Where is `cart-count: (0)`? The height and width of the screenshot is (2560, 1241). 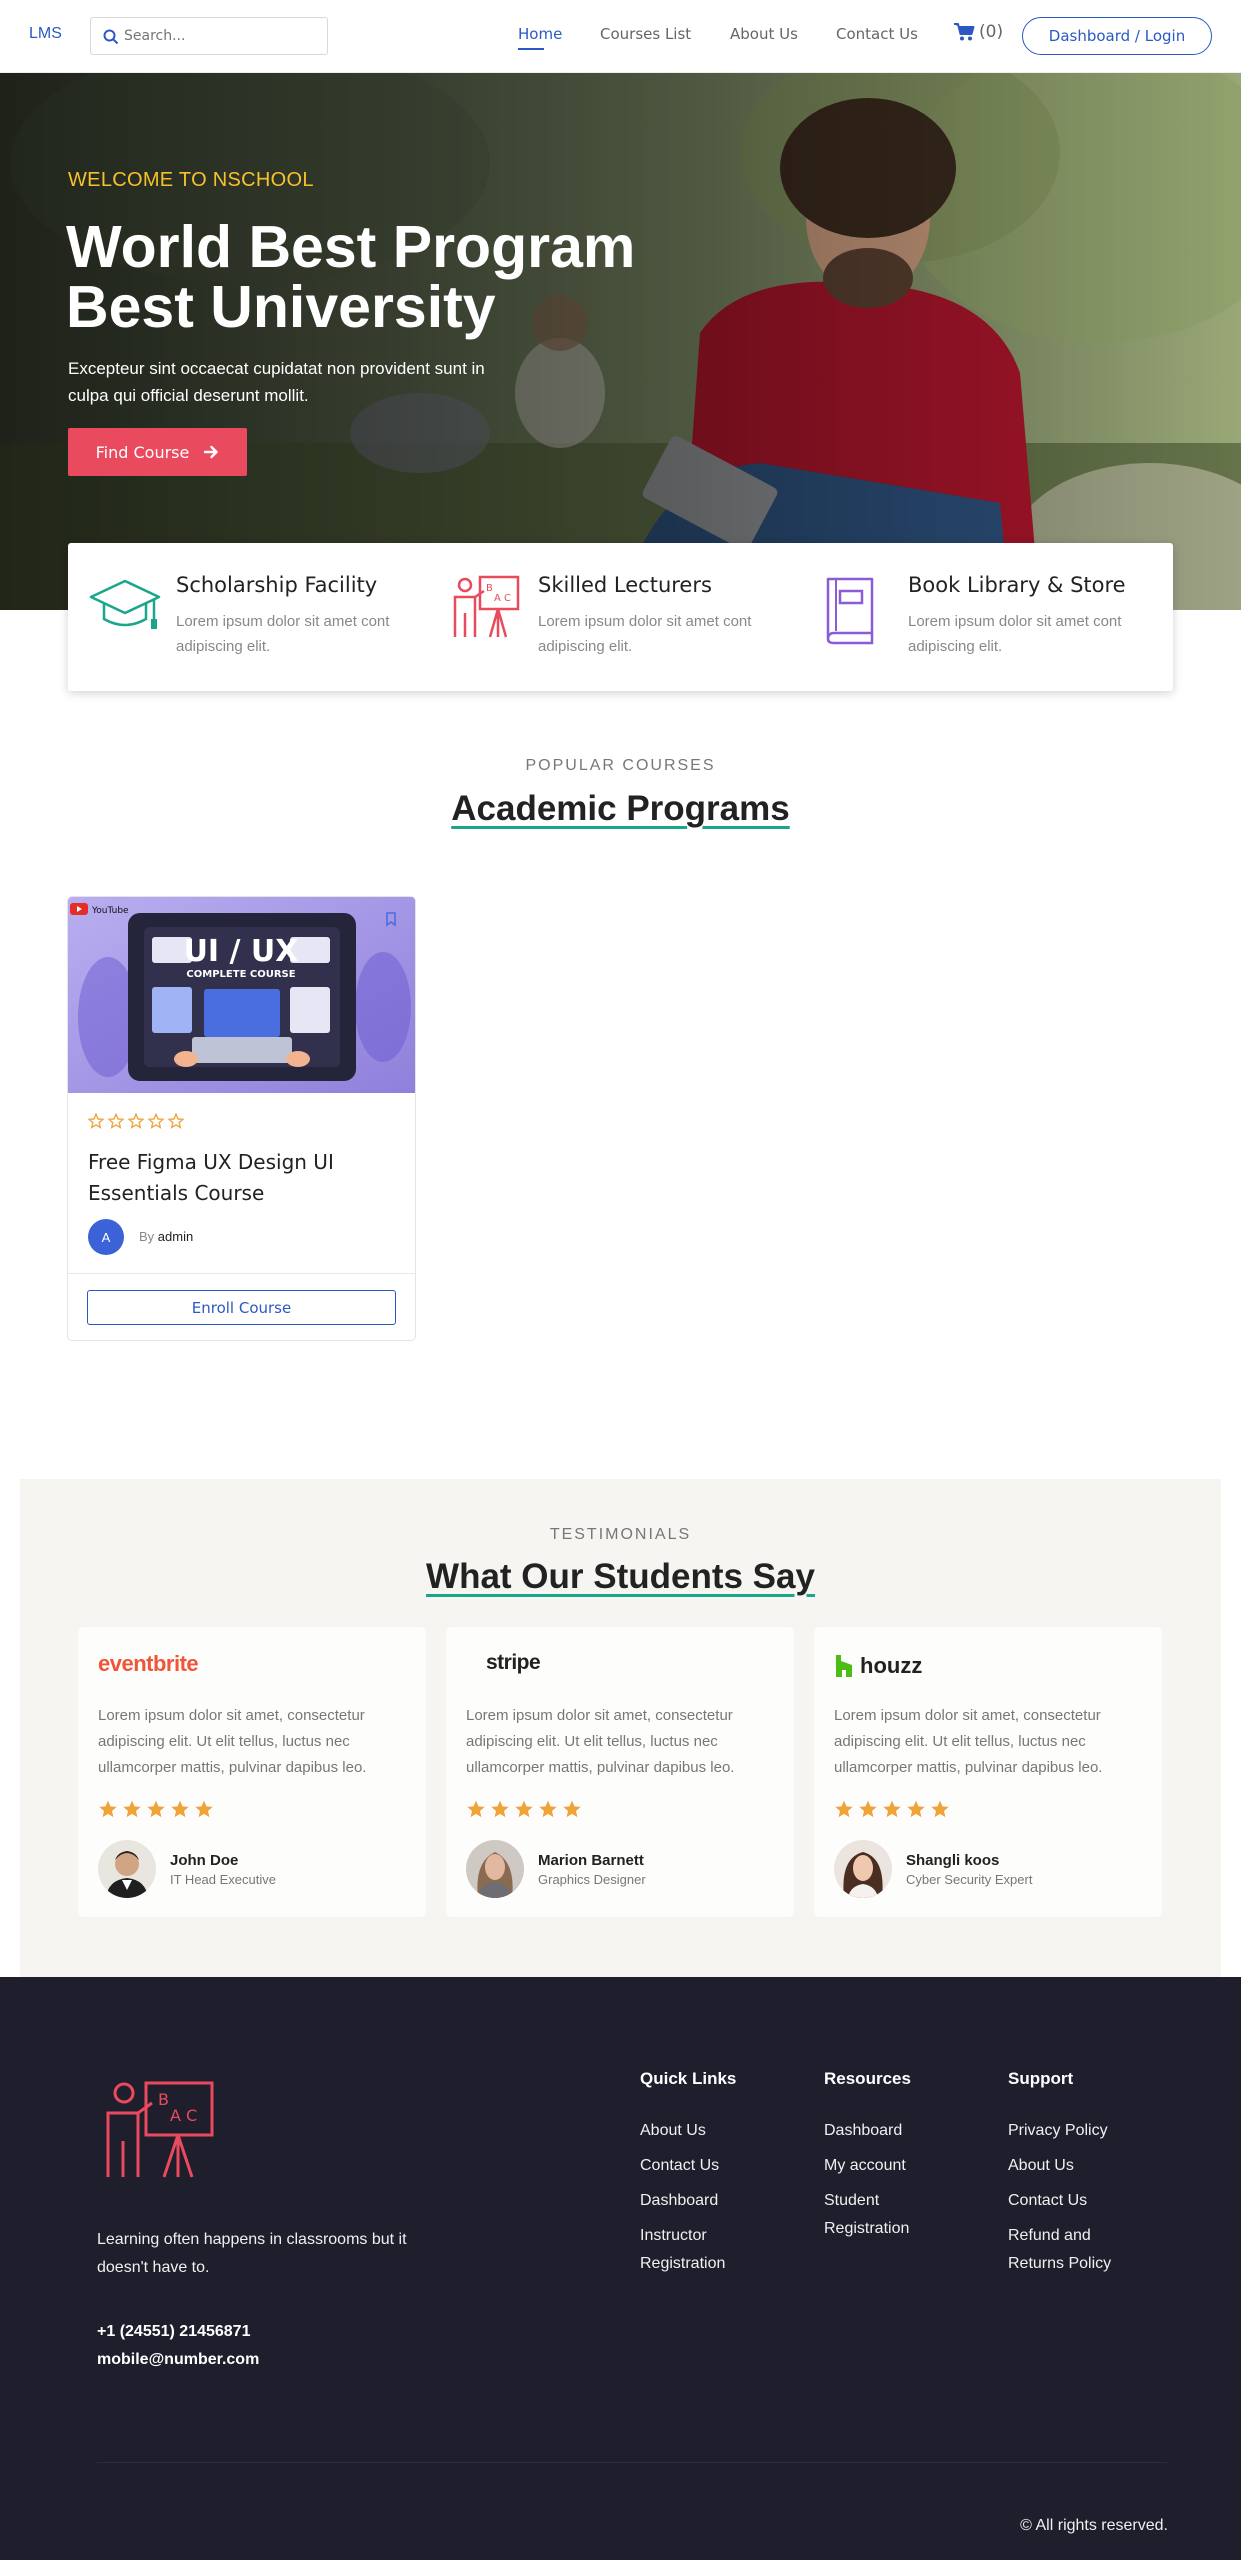
cart-count: (0) is located at coordinates (991, 32).